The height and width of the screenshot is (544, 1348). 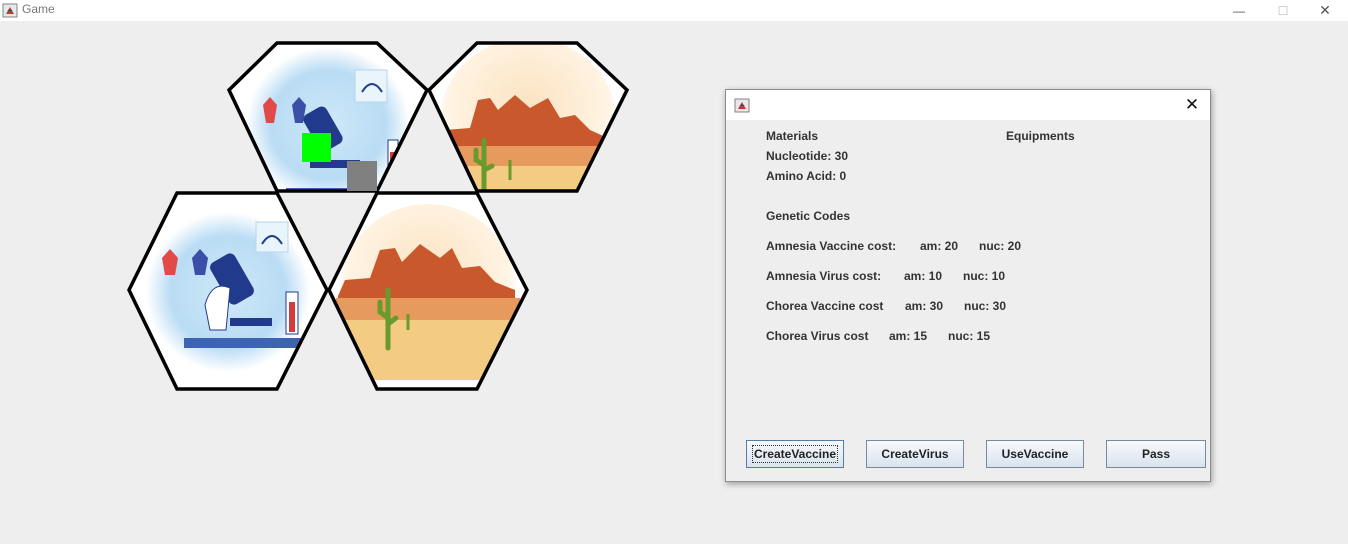 I want to click on genetic-code-am-cost: am: 15, so click(x=908, y=336).